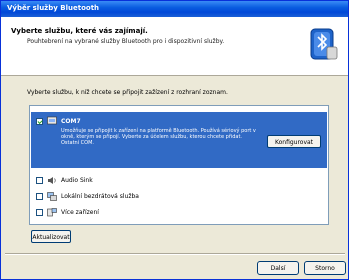  I want to click on configure-button: Konfigurovat, so click(294, 141).